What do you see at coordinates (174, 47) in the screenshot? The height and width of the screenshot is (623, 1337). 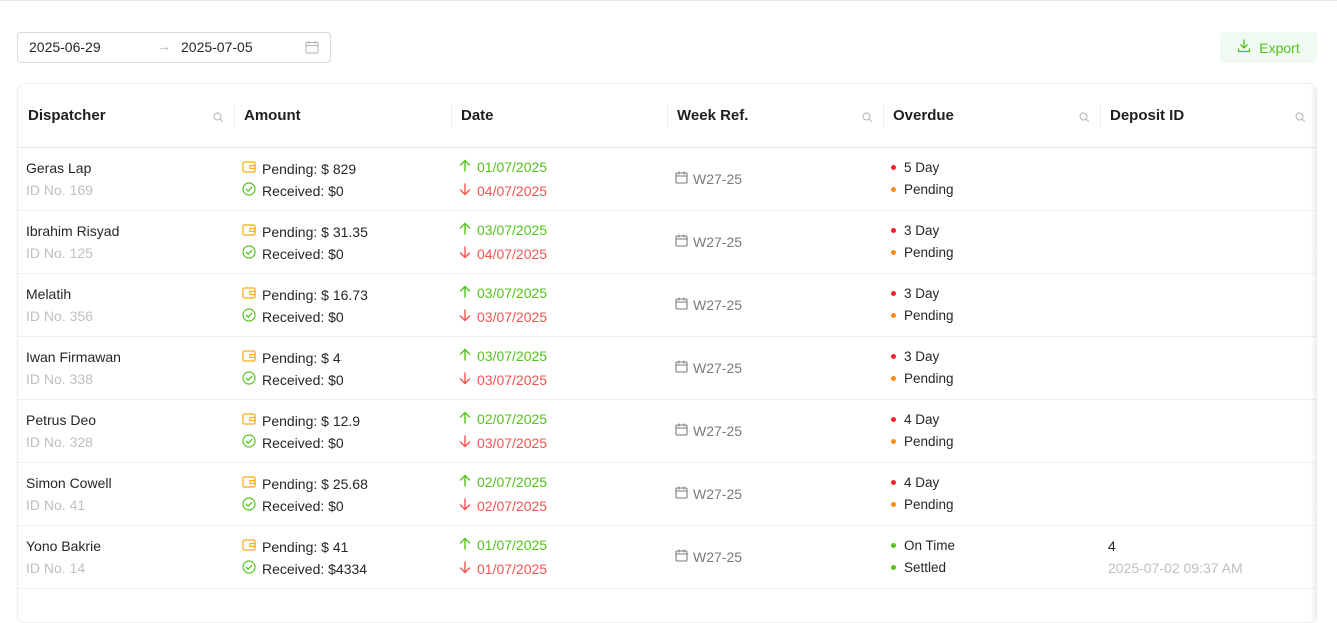 I see `date-range-picker: 2025-06-29 → 2025-07-05` at bounding box center [174, 47].